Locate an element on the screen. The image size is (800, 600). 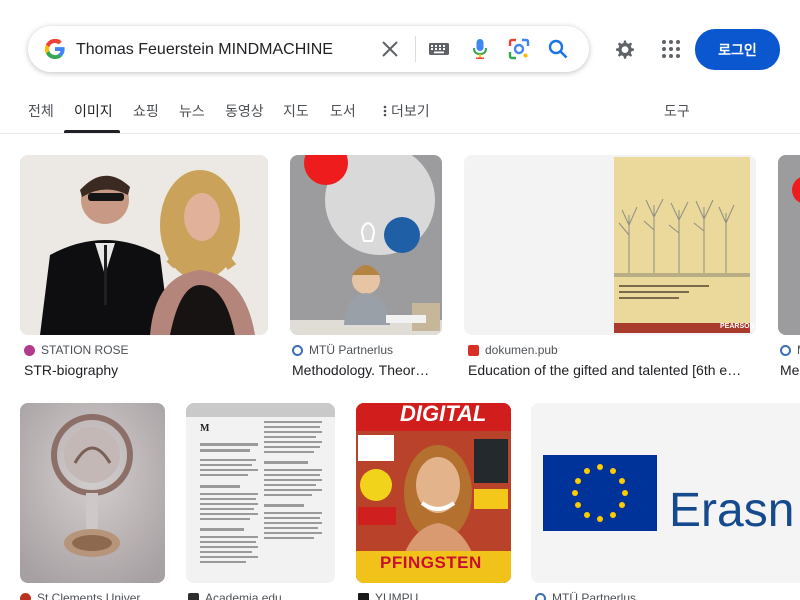
tab-shopping: 쇼핑 is located at coordinates (146, 111).